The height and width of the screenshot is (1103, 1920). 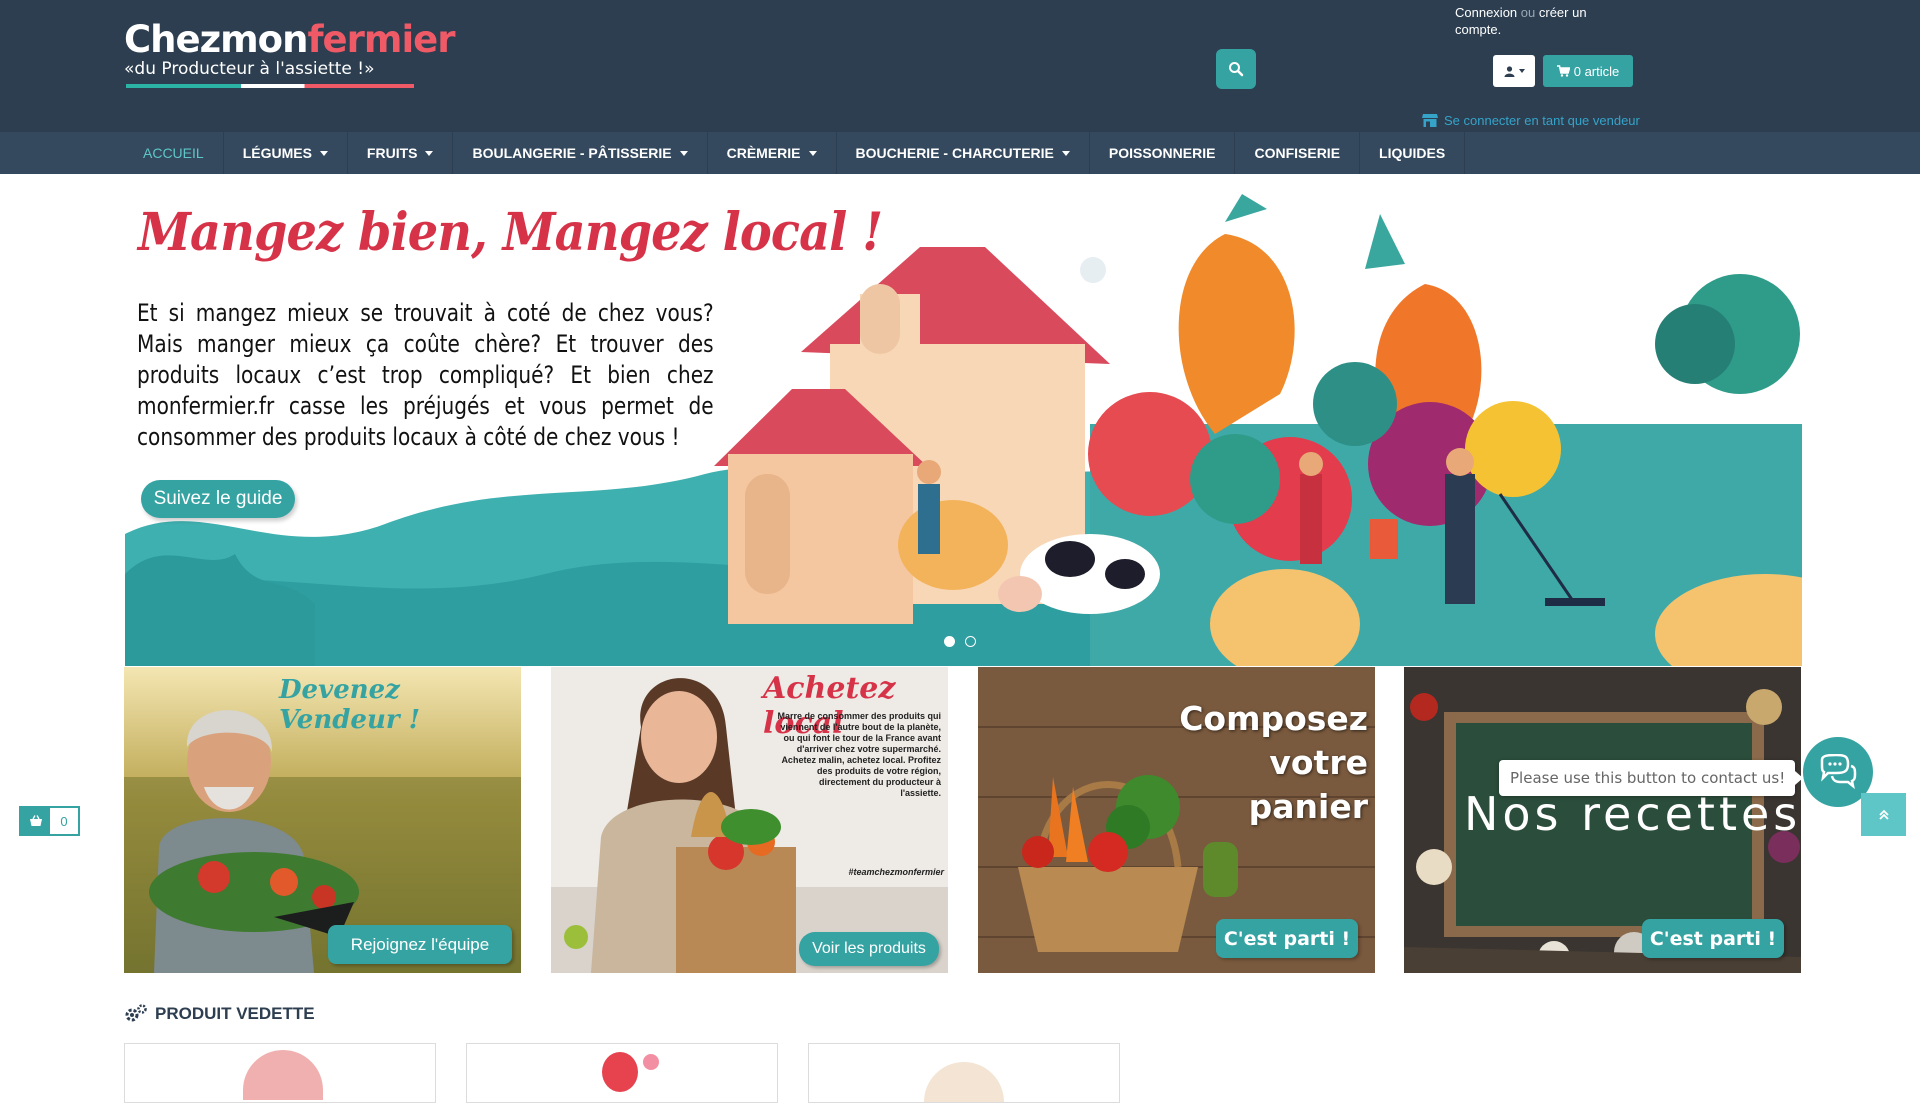 I want to click on promo-recipes: Nos recettes C'est parti !, so click(x=1602, y=820).